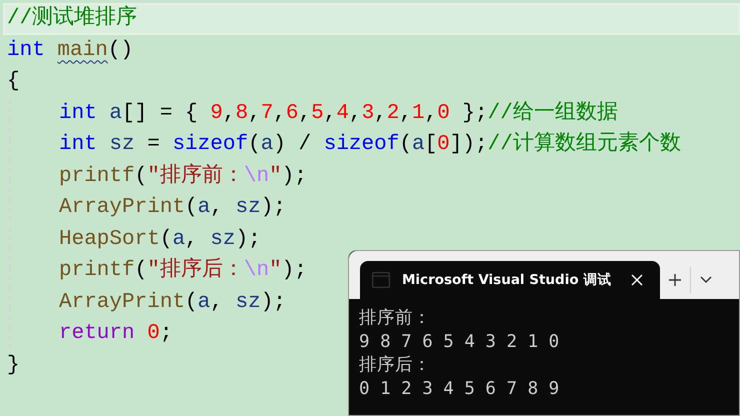  I want to click on code-line: int main(), so click(70, 51).